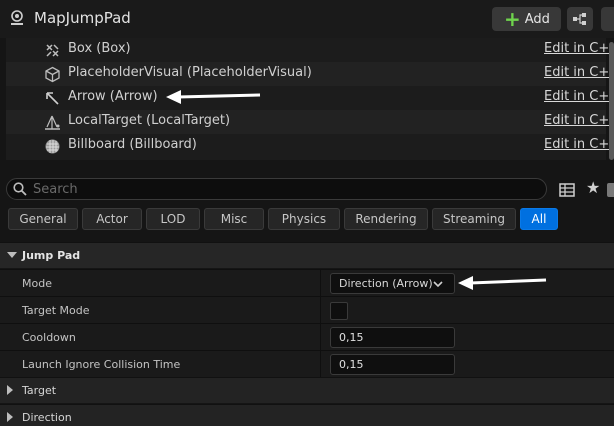 This screenshot has height=426, width=614. Describe the element at coordinates (594, 188) in the screenshot. I see `star-icon: ★` at that location.